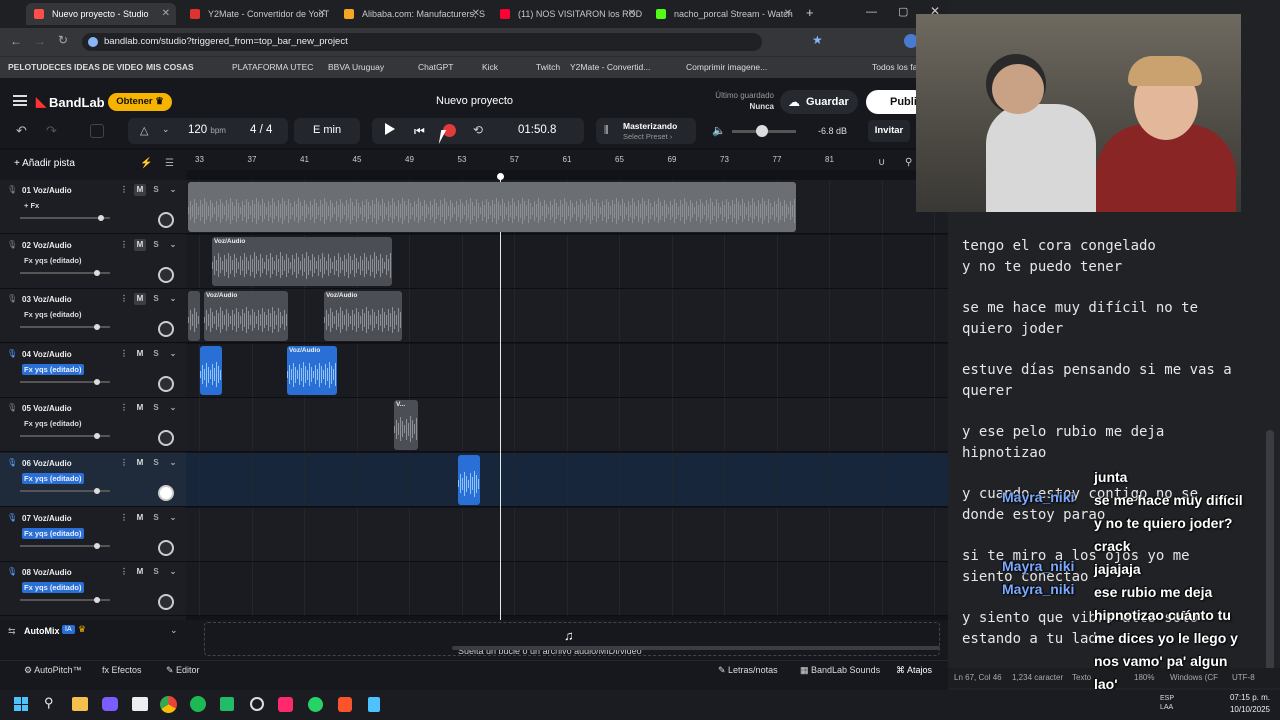 This screenshot has width=1280, height=720. Describe the element at coordinates (44, 163) in the screenshot. I see `add-track-button: + Añadir pista` at that location.